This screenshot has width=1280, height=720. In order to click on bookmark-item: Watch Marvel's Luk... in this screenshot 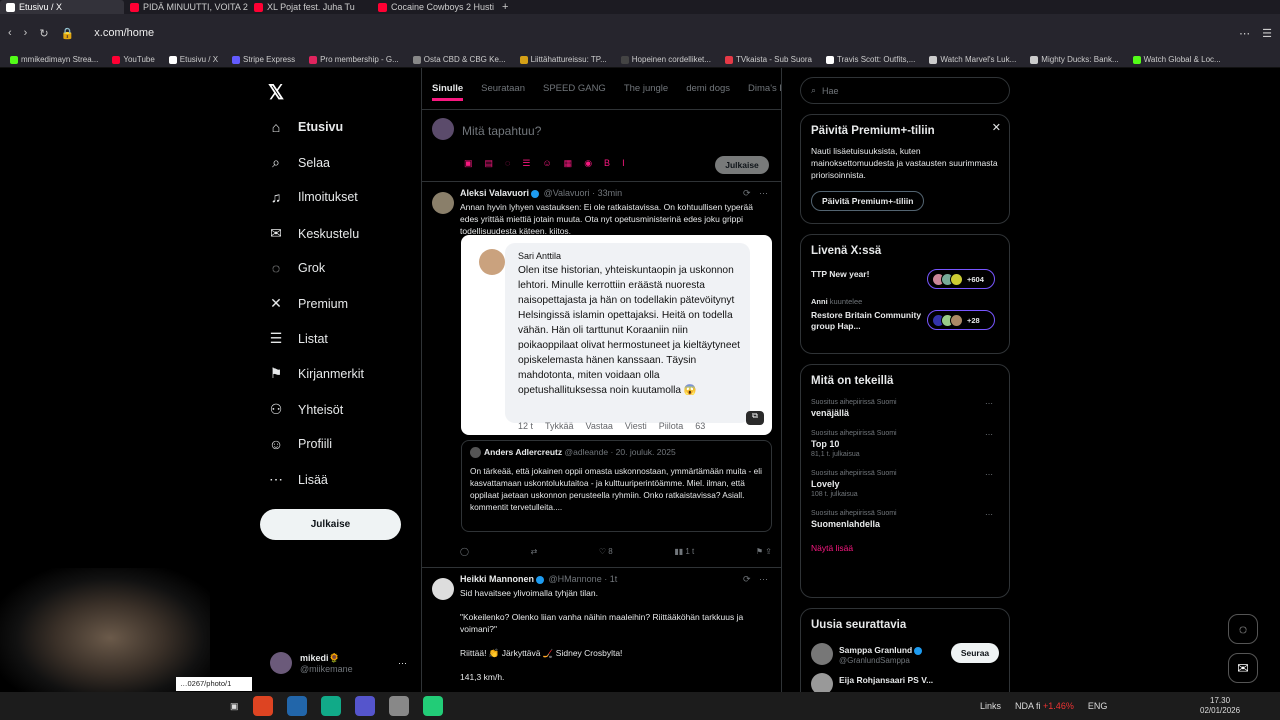, I will do `click(972, 59)`.